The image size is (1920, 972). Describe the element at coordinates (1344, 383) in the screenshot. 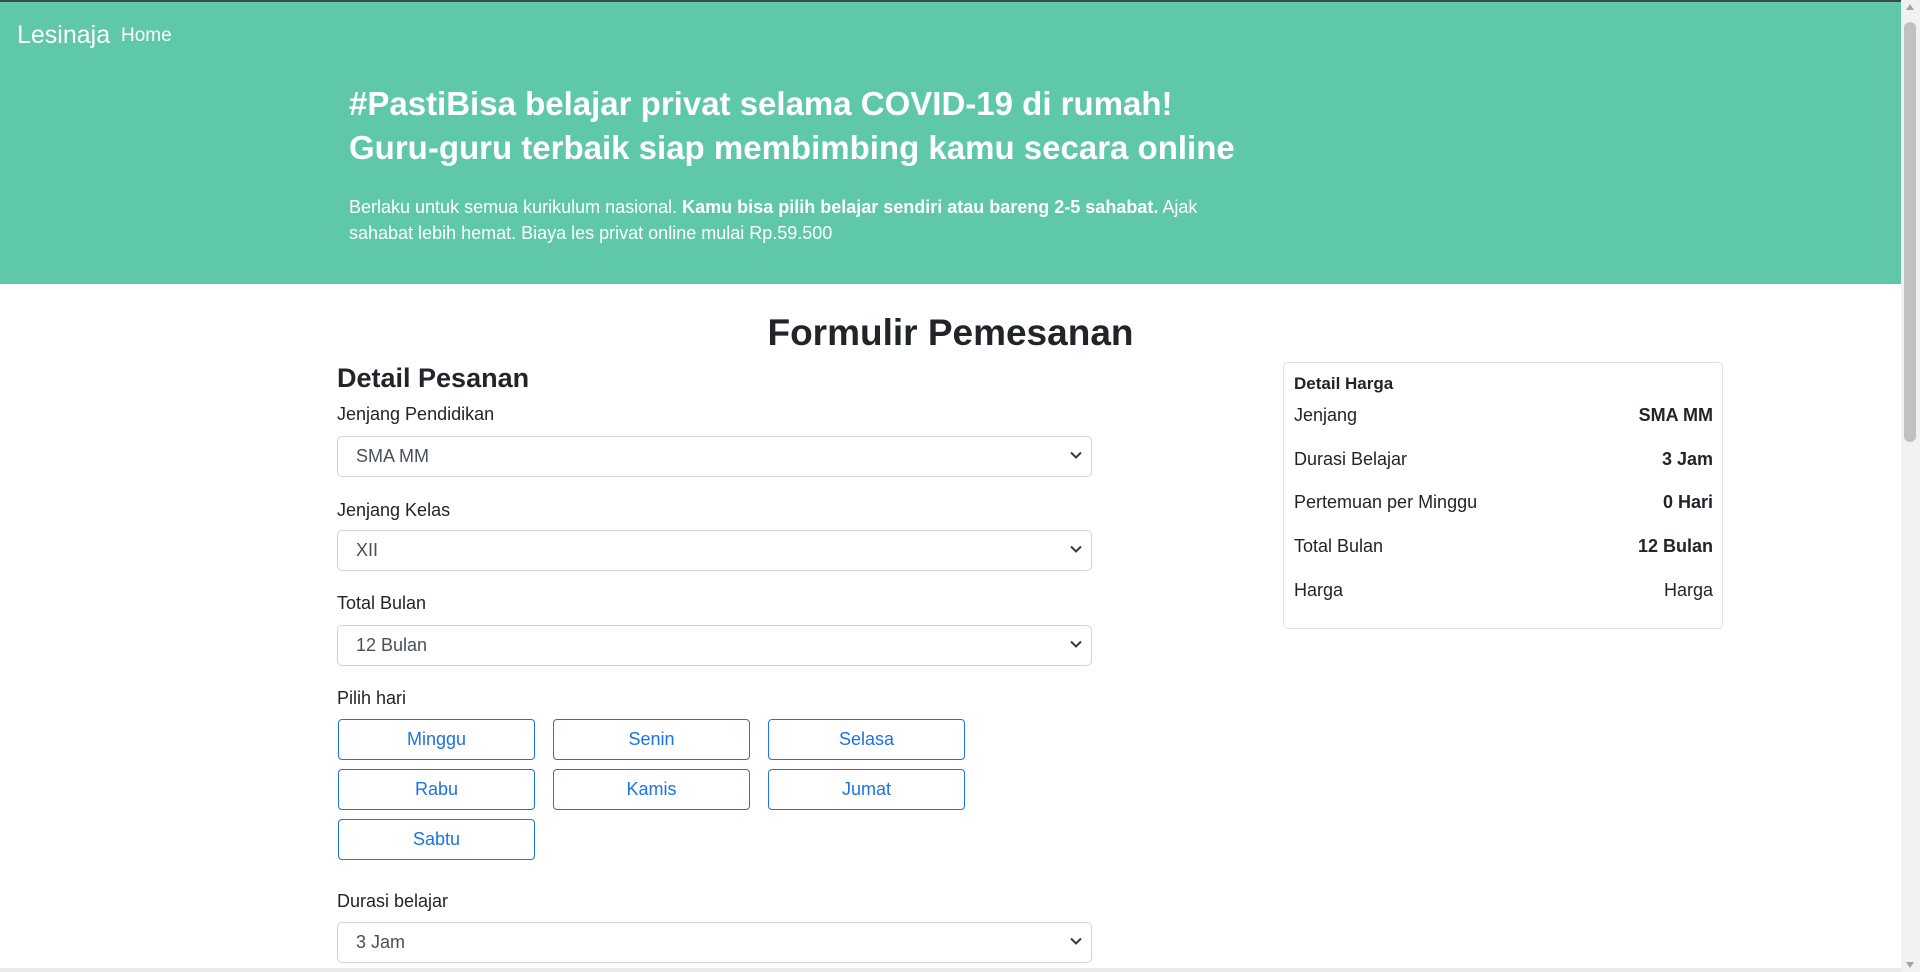

I see `price-detail-title: Detail Harga` at that location.